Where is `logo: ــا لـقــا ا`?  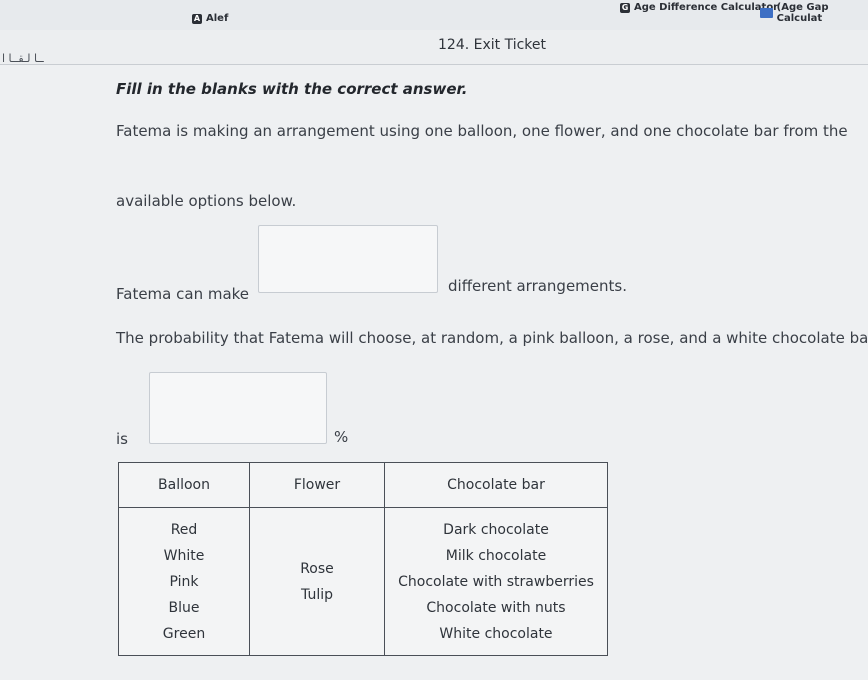
logo: ــا لـقــا ا is located at coordinates (23, 58).